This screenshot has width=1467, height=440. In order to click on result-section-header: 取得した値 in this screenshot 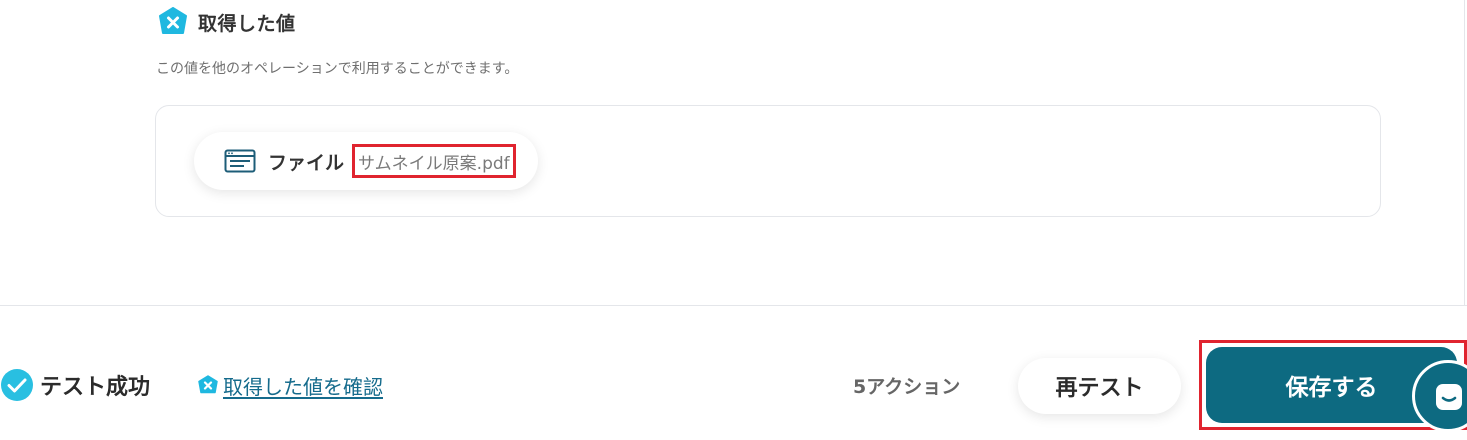, I will do `click(227, 22)`.